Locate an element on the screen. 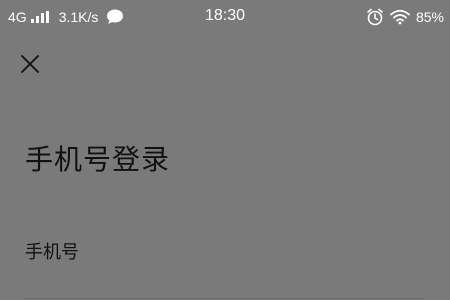  alarm-icon is located at coordinates (375, 17).